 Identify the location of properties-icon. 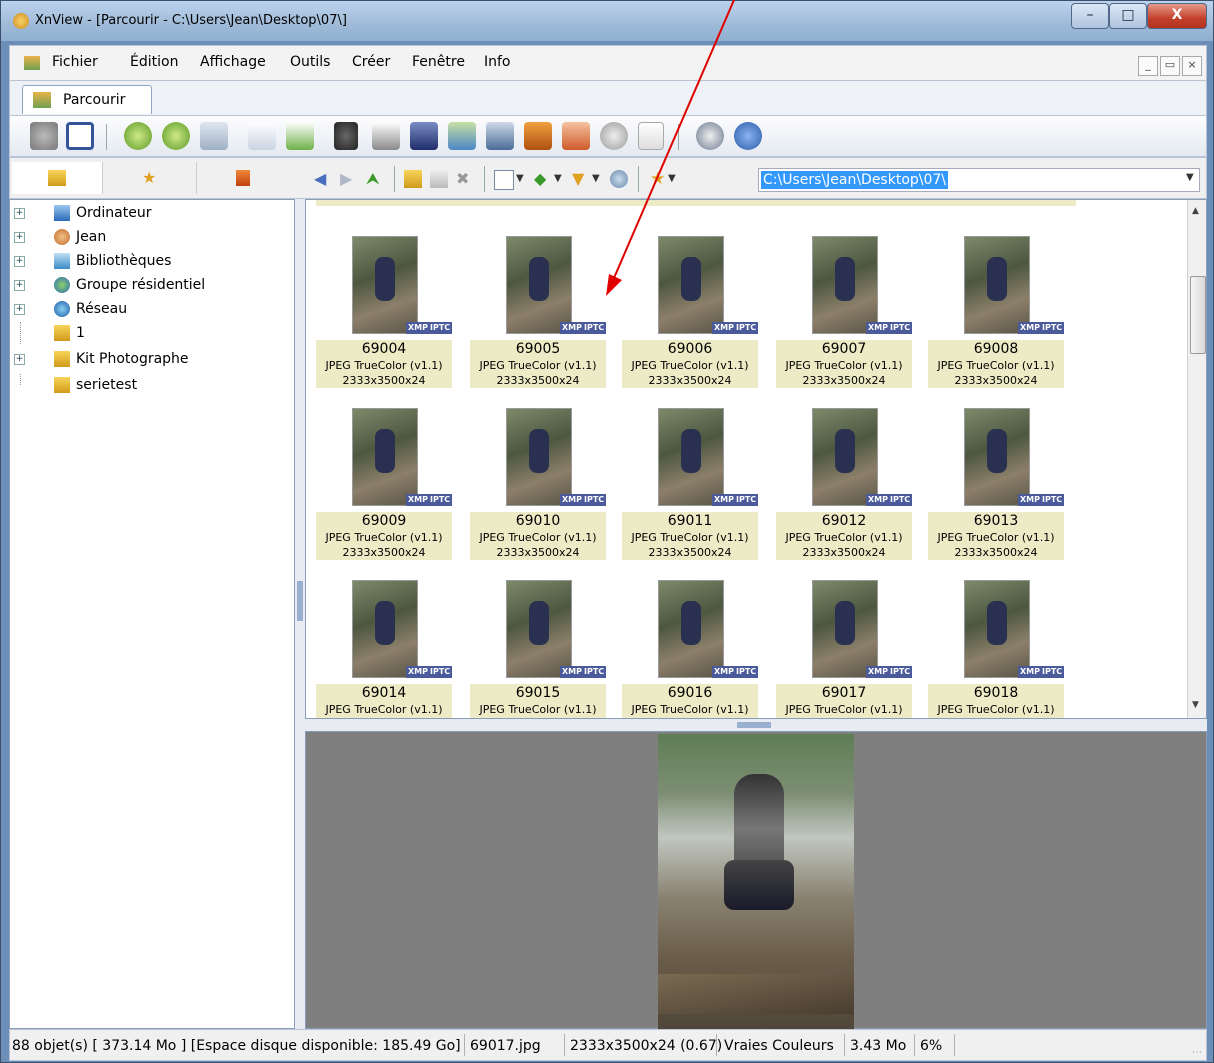
(651, 136).